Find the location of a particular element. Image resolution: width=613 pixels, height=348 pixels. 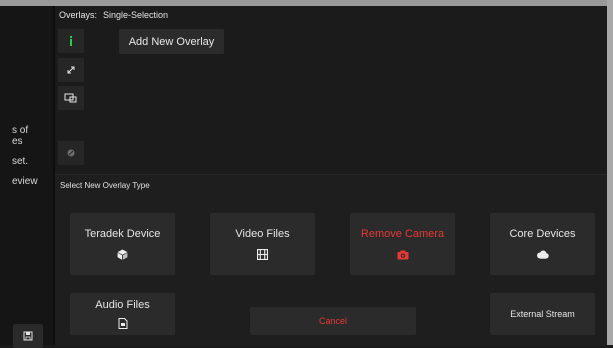

overlays-header: Overlays: Single-Selection is located at coordinates (113, 15).